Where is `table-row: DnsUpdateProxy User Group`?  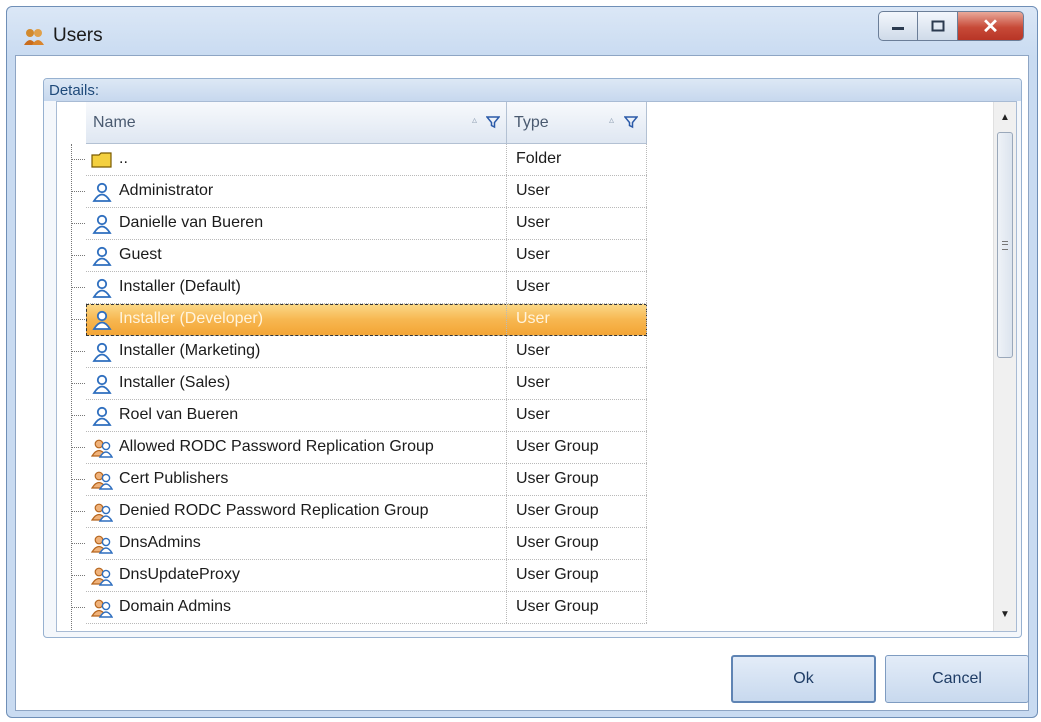
table-row: DnsUpdateProxy User Group is located at coordinates (359, 576).